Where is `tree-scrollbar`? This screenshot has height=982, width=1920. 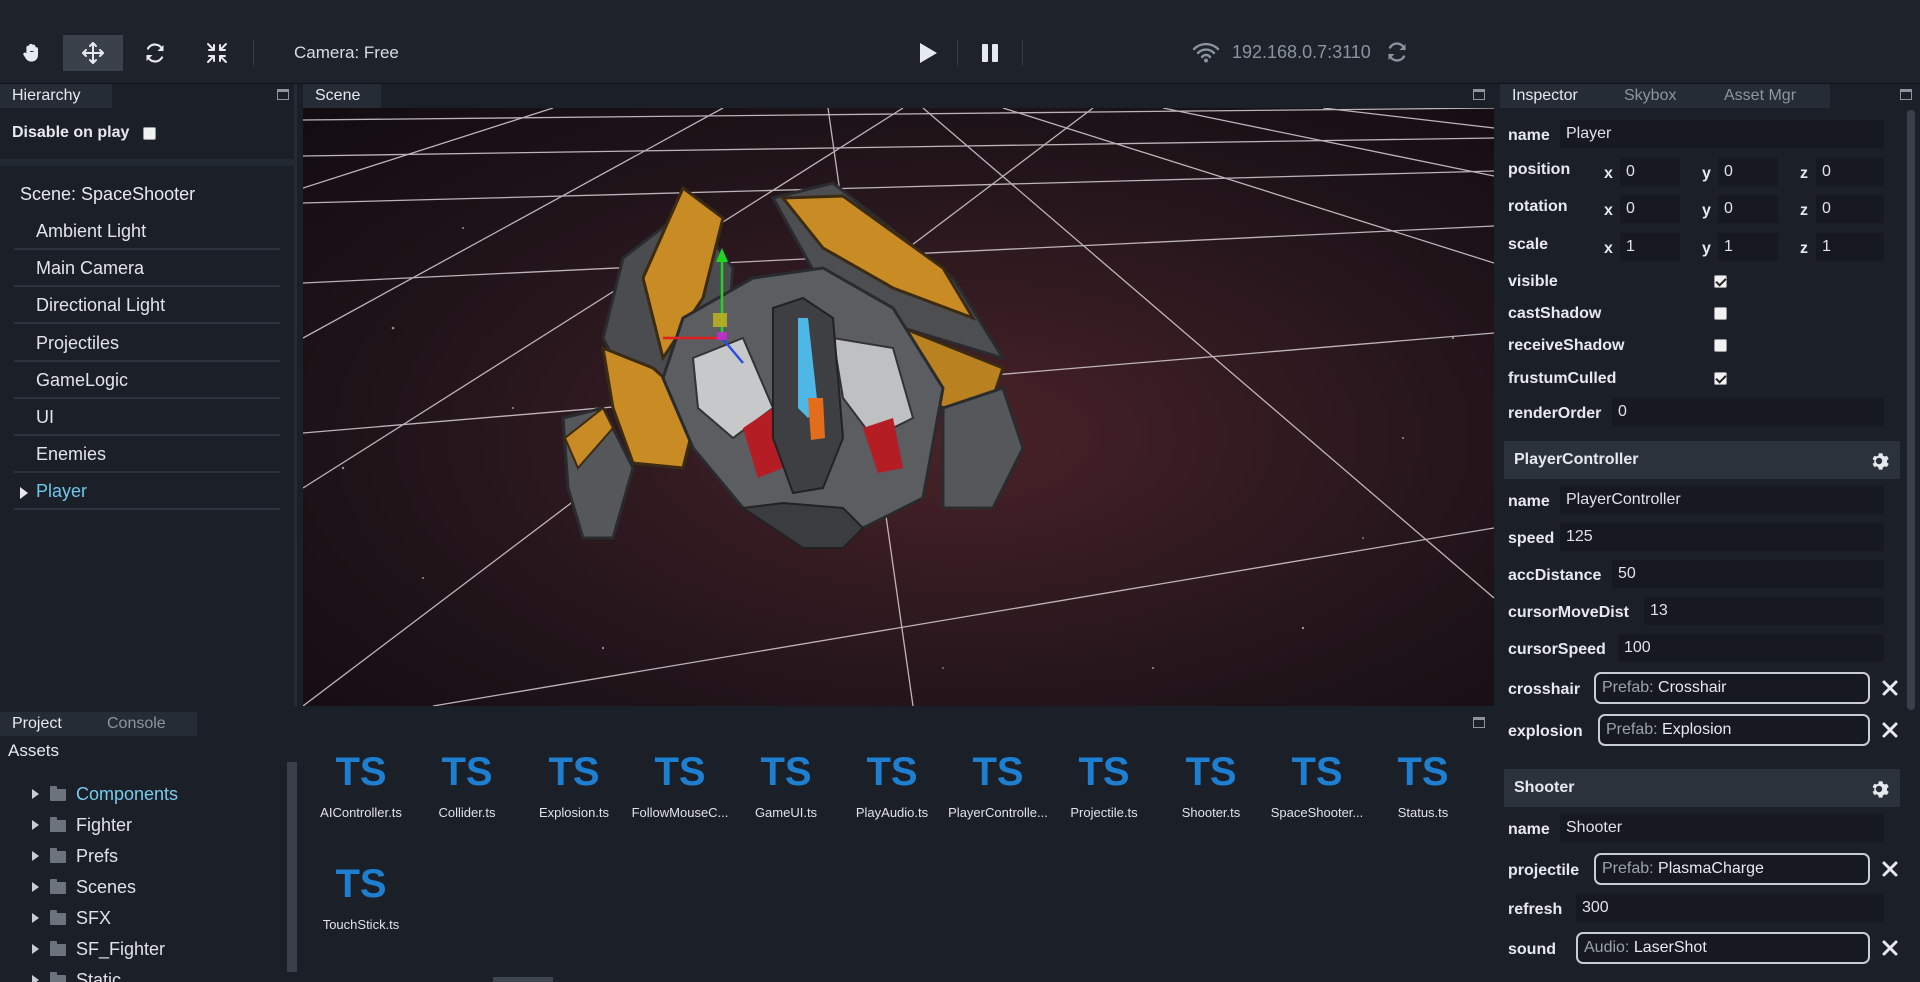
tree-scrollbar is located at coordinates (292, 867).